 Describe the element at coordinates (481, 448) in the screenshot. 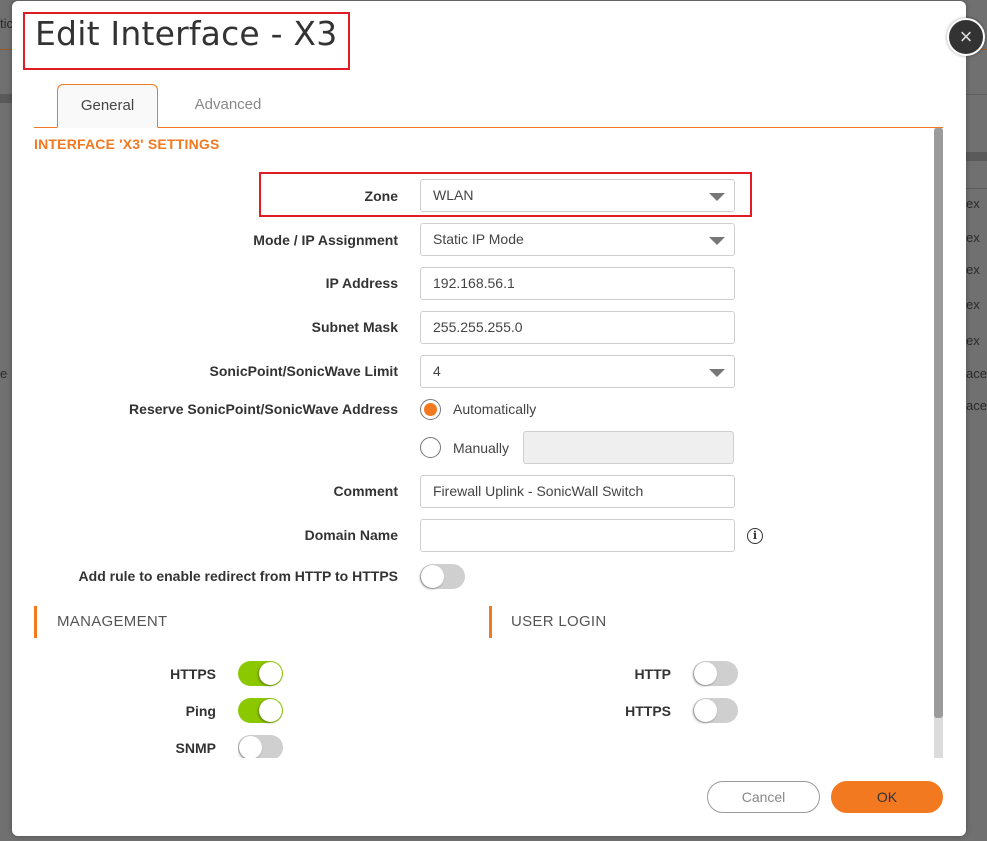

I see `radio-manually-label: Manually` at that location.